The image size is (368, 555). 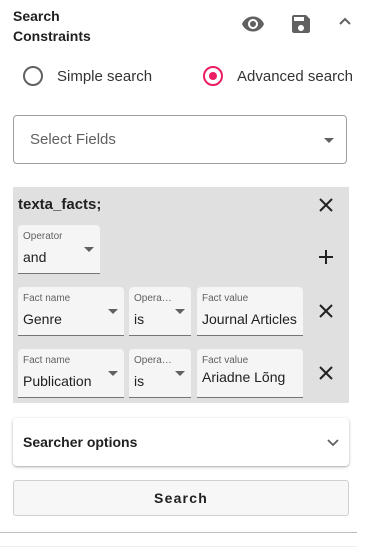 I want to click on chevron-up-icon, so click(x=345, y=22).